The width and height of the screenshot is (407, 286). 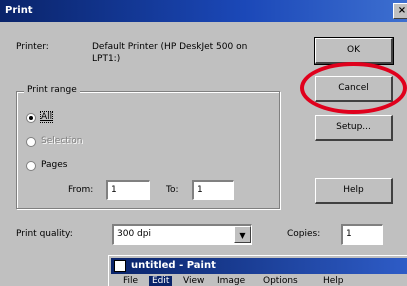 What do you see at coordinates (304, 234) in the screenshot?
I see `copies-label: Copies:` at bounding box center [304, 234].